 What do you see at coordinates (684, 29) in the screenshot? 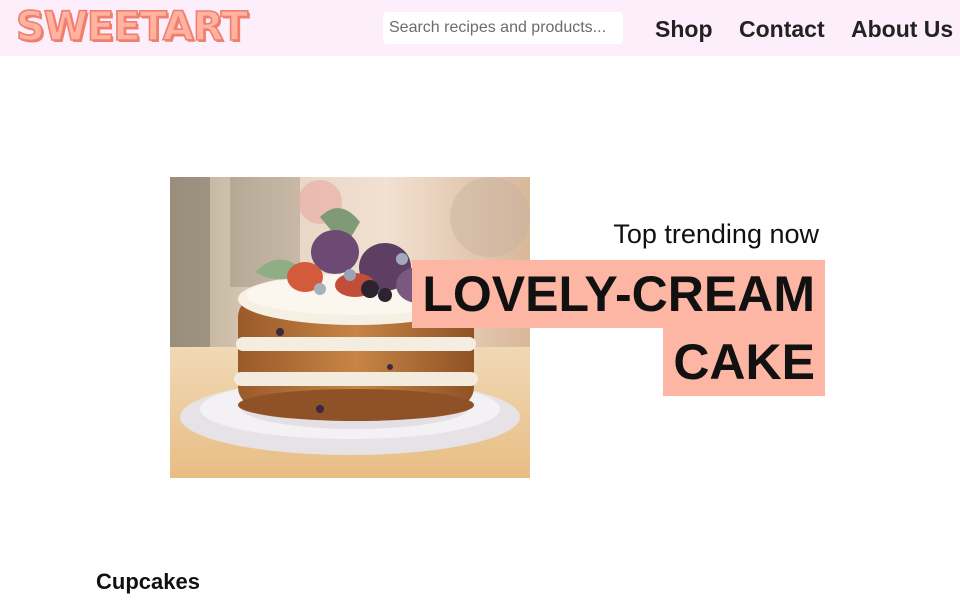
I see `nav-shop: Shop` at bounding box center [684, 29].